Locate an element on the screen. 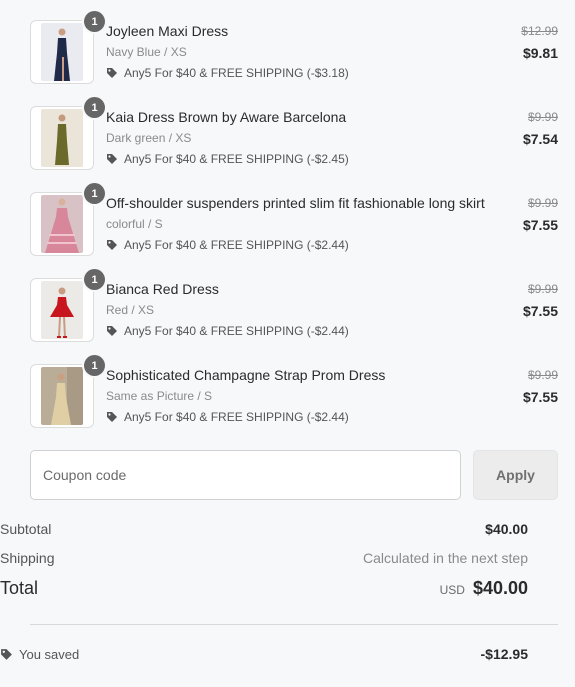 The image size is (575, 687). coupon-code-input is located at coordinates (245, 475).